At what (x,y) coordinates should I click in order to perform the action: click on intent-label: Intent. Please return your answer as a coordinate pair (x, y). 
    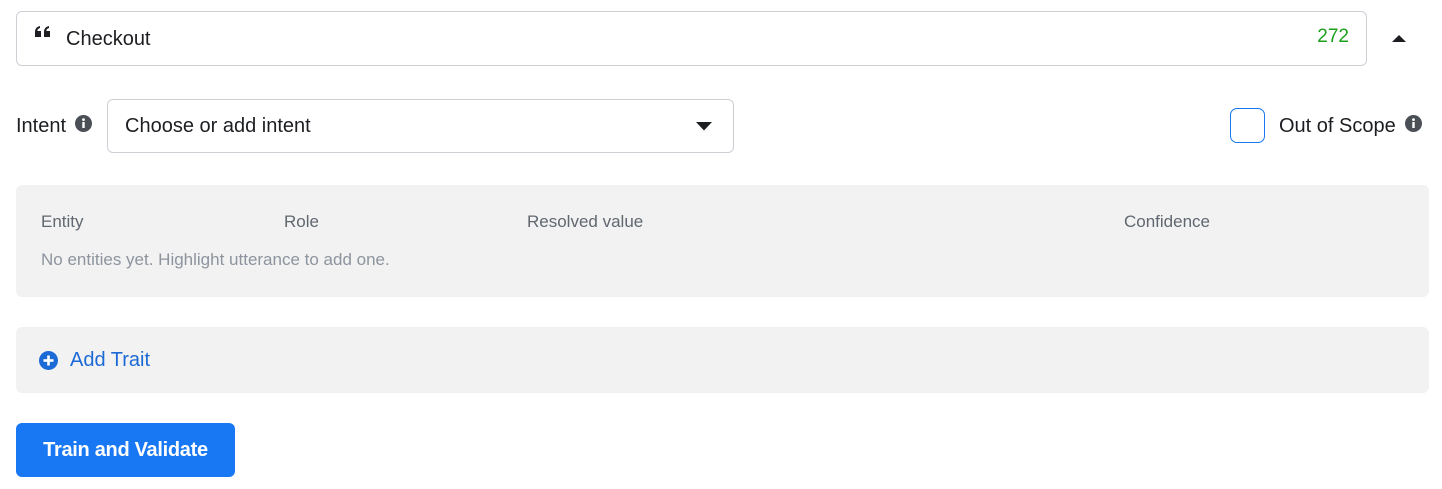
    Looking at the image, I should click on (41, 126).